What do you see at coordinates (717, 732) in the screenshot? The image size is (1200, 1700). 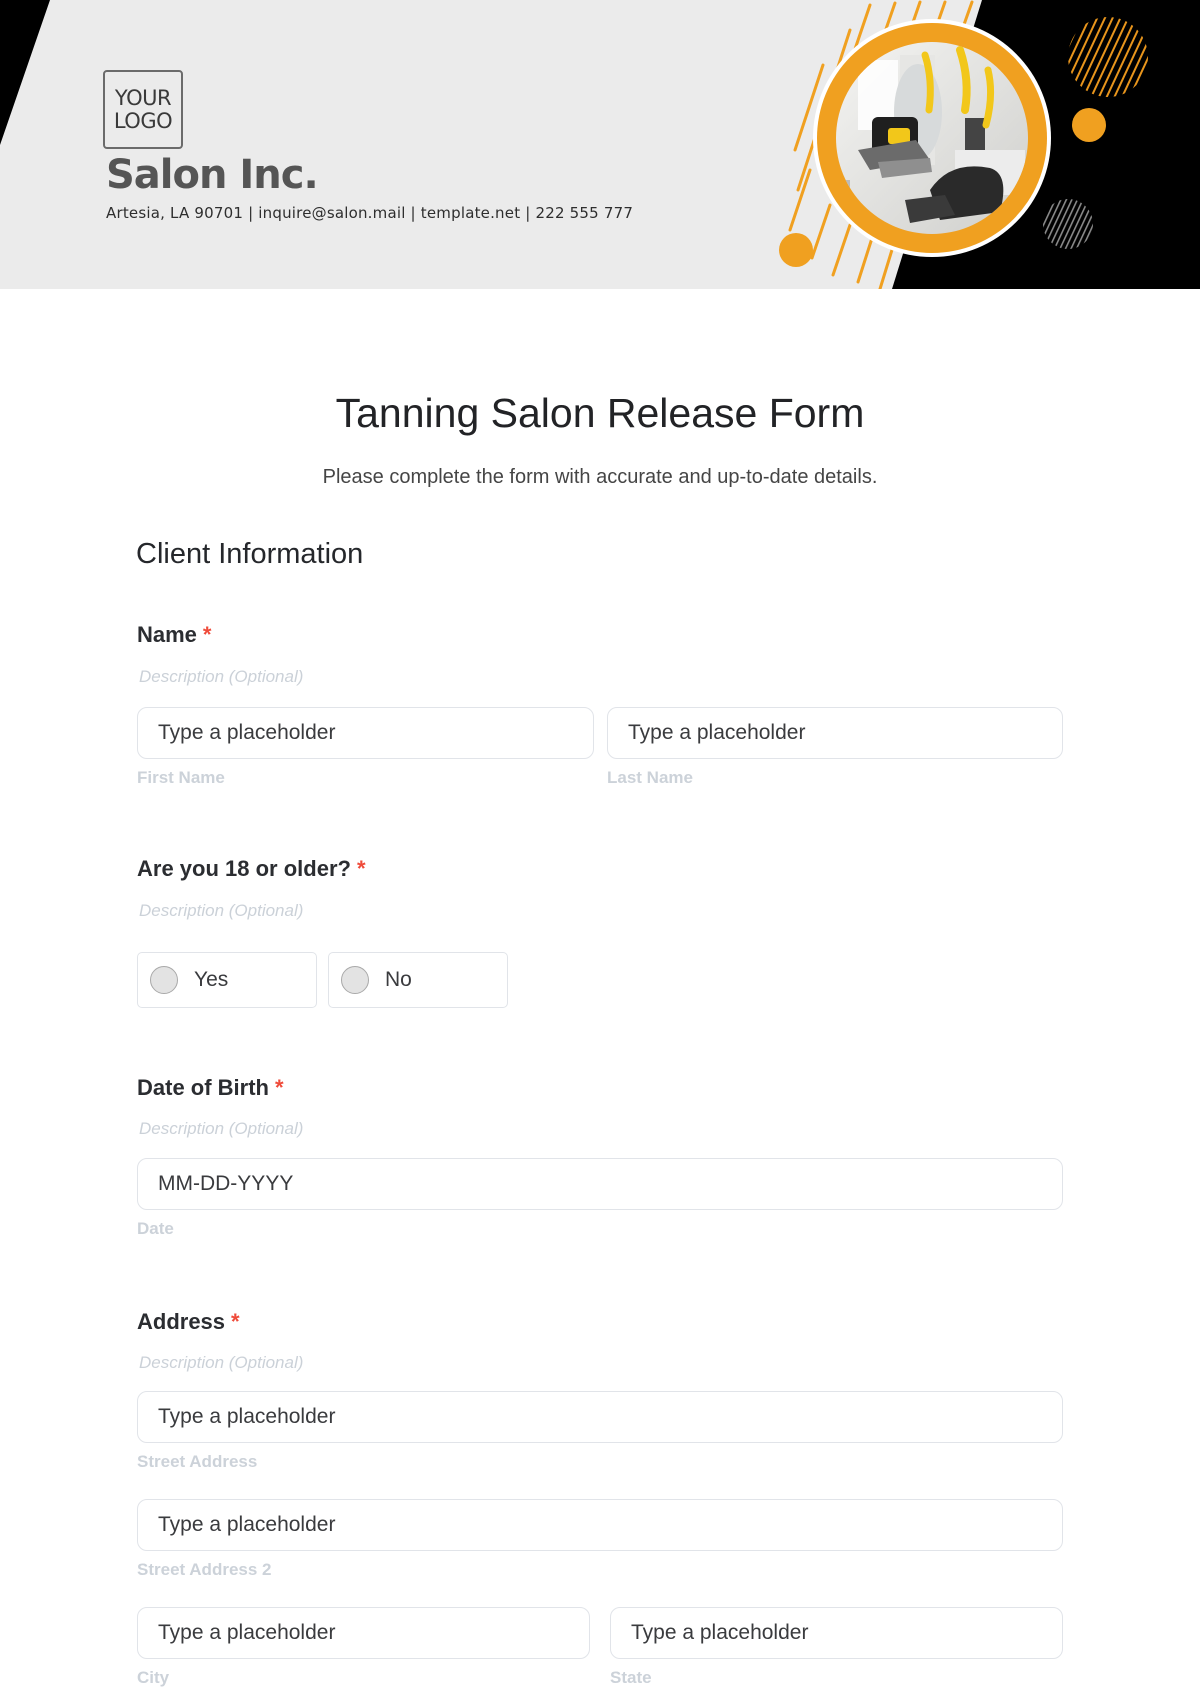 I see `last-name-placeholder: Type a placeholder` at bounding box center [717, 732].